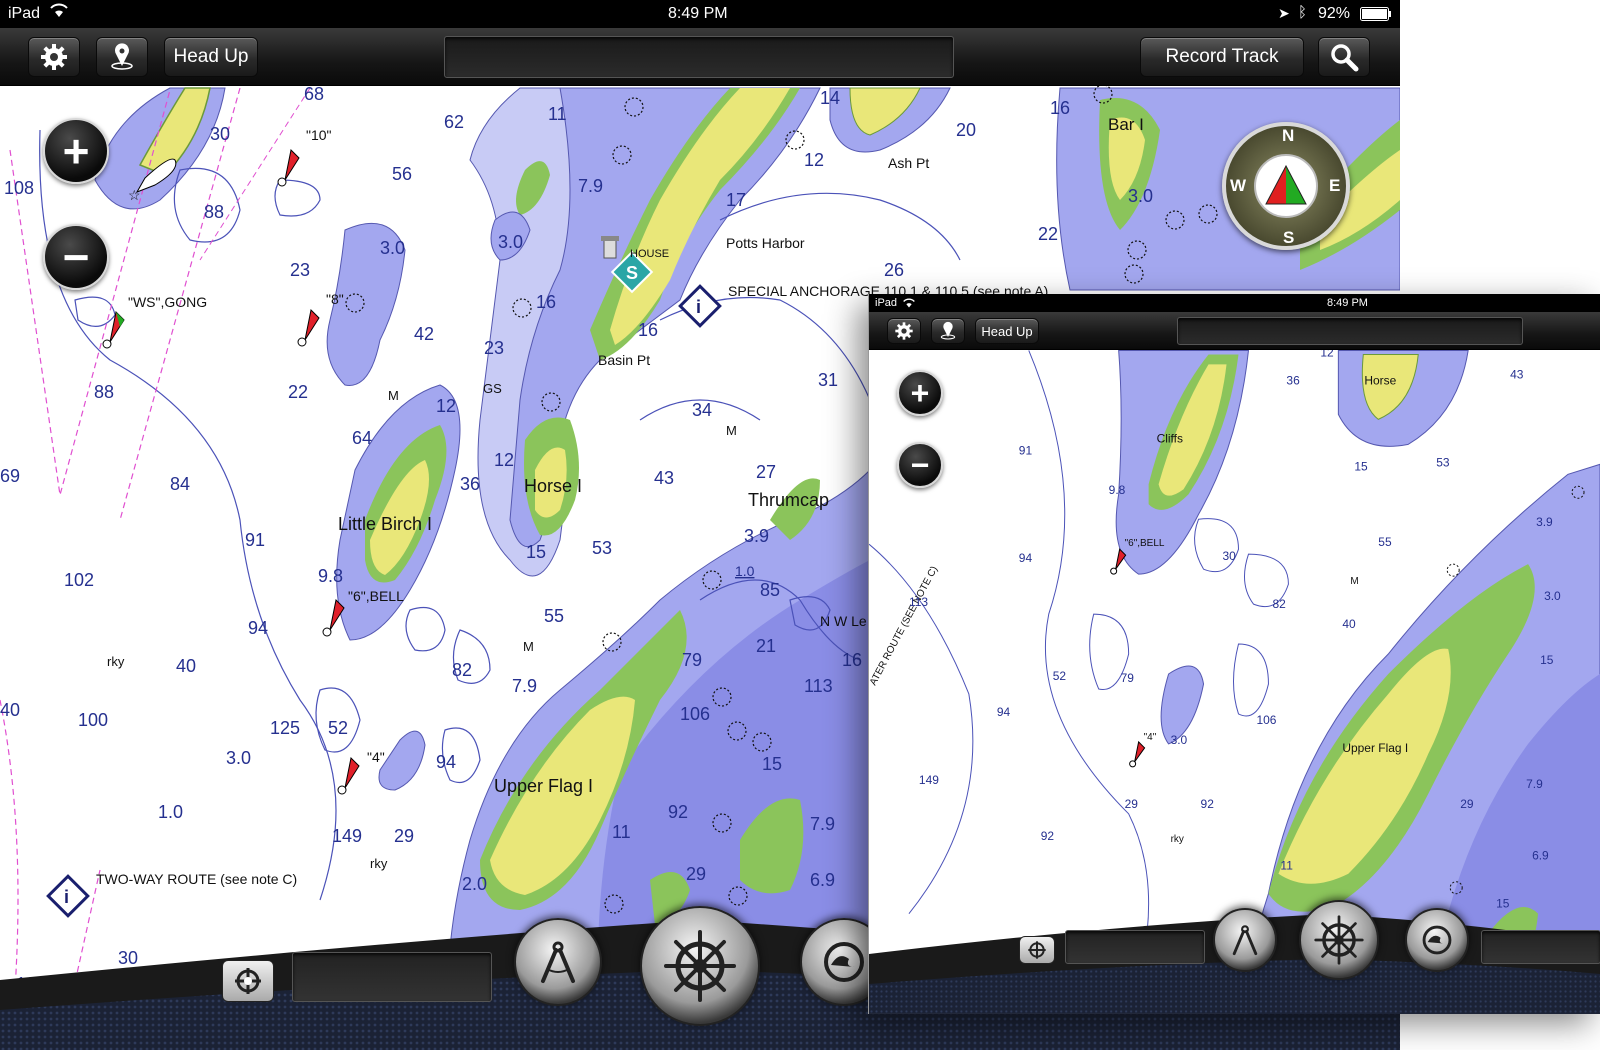  I want to click on svg-text: 27, so click(766, 472).